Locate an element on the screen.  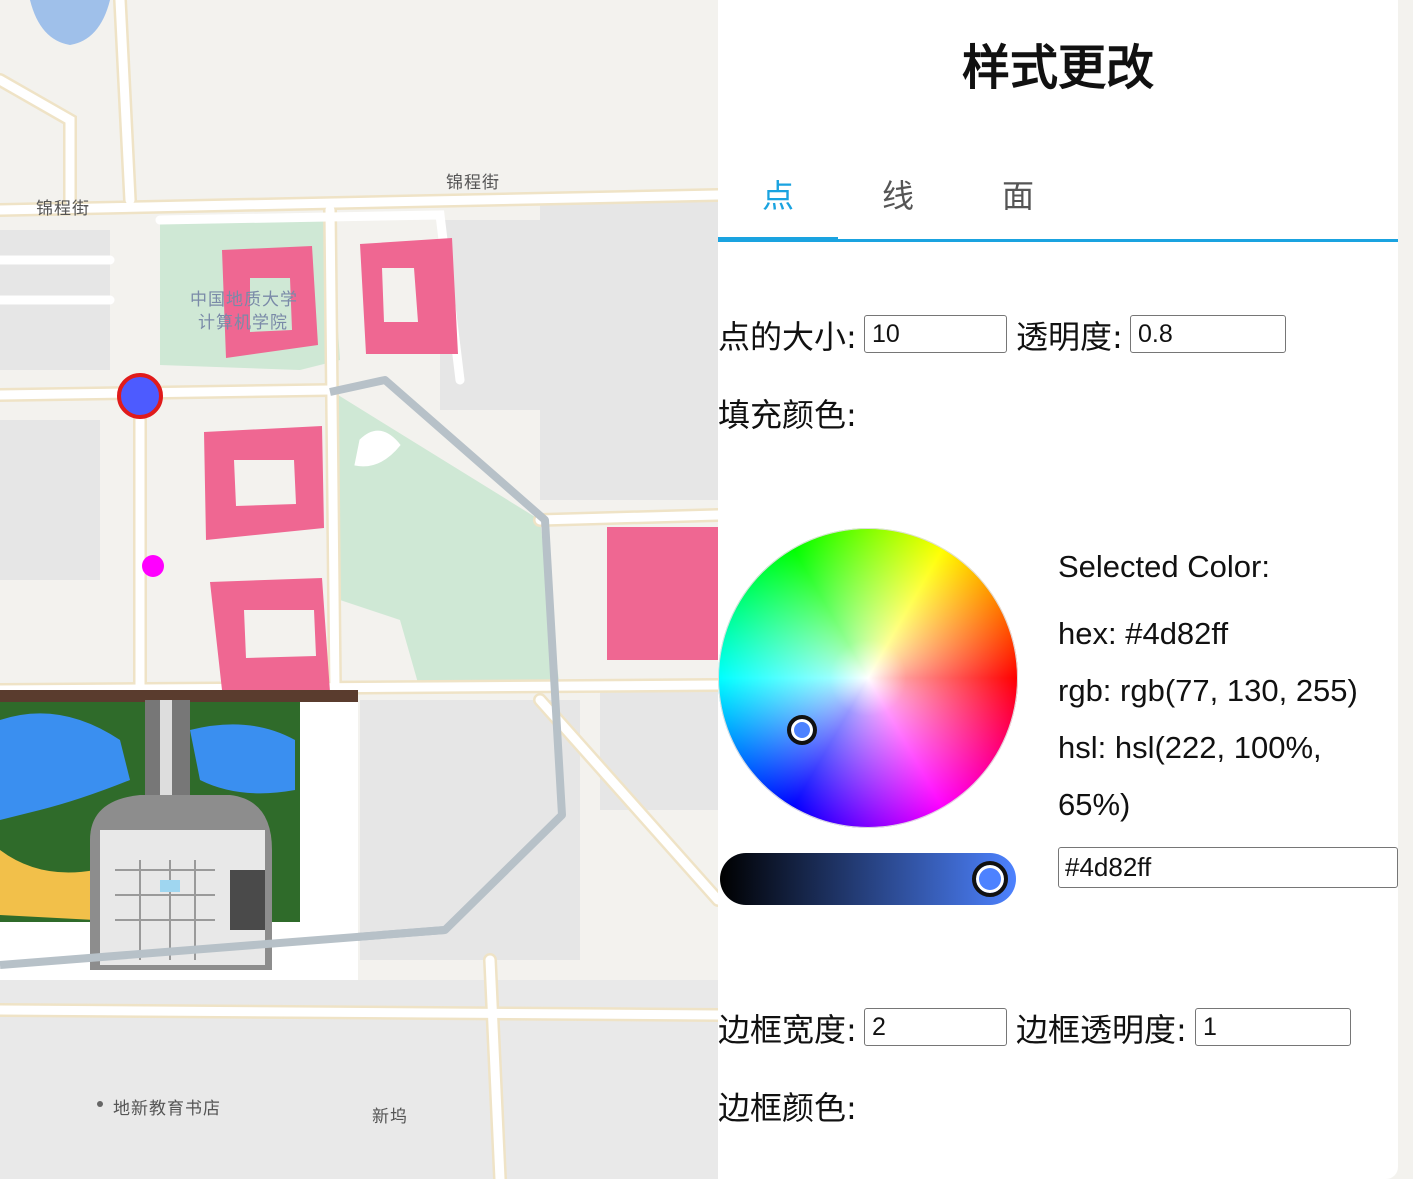
point-size-label: 点的大小: is located at coordinates (787, 337).